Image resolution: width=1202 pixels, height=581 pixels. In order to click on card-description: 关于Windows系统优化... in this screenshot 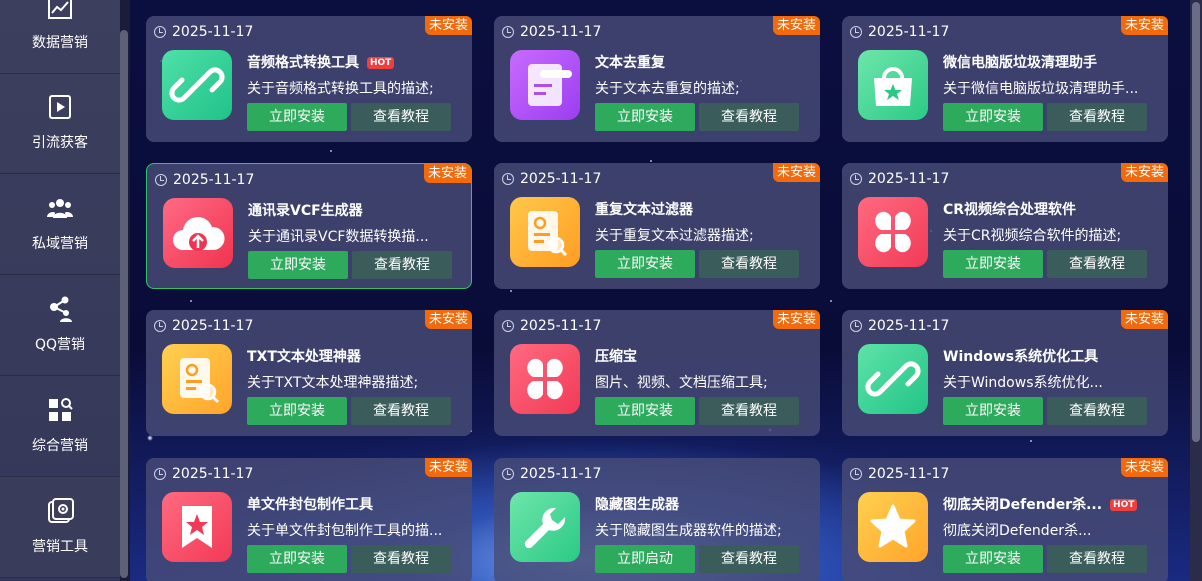, I will do `click(1023, 383)`.